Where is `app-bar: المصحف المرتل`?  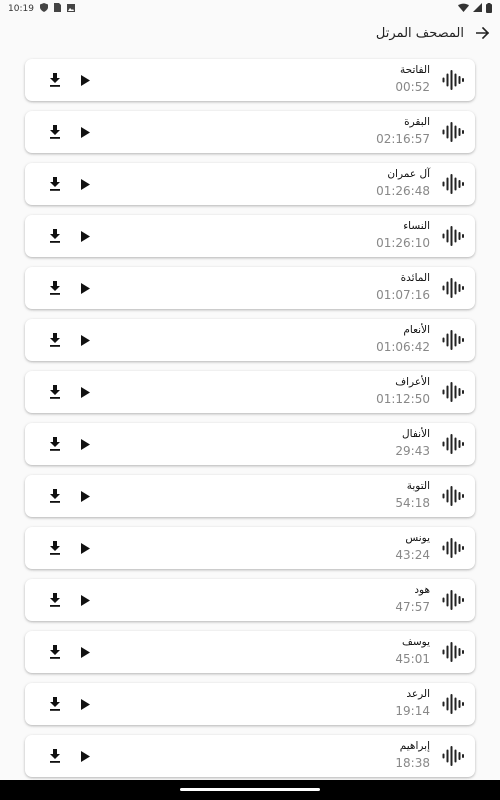 app-bar: المصحف المرتل is located at coordinates (250, 33).